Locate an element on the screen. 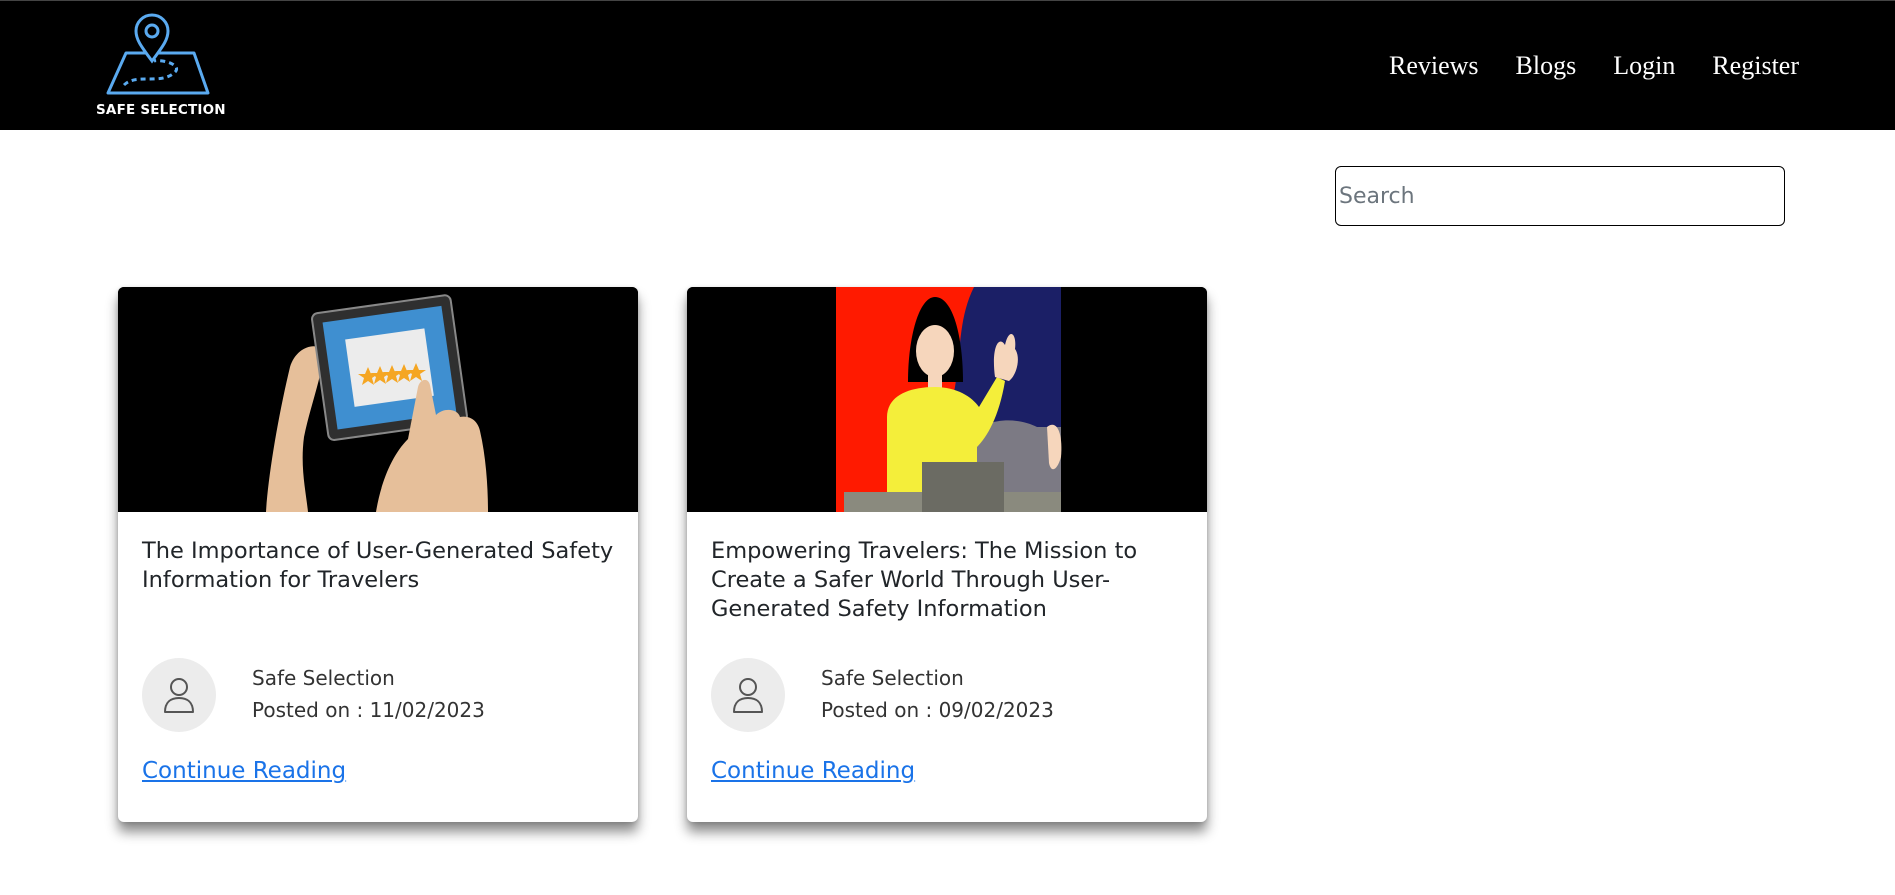 This screenshot has width=1895, height=895. post-date: Posted on : 09/02/2023 is located at coordinates (937, 710).